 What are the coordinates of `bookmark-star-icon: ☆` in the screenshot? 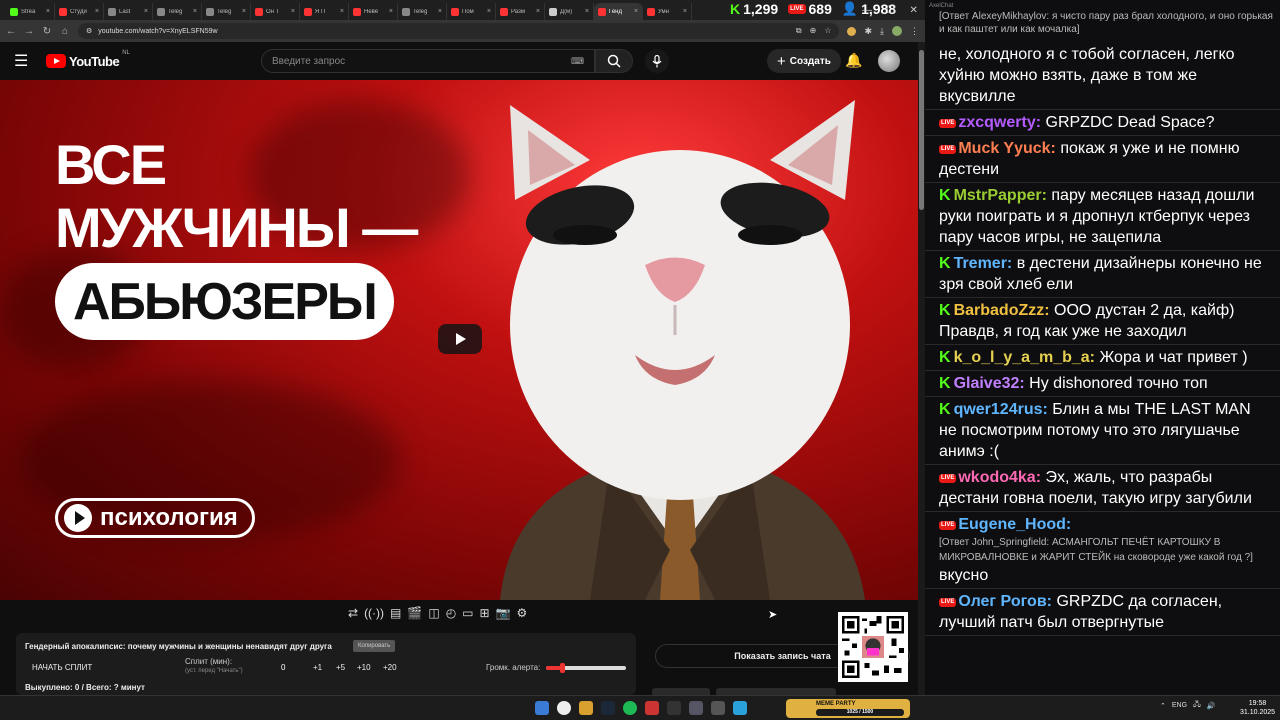 It's located at (827, 31).